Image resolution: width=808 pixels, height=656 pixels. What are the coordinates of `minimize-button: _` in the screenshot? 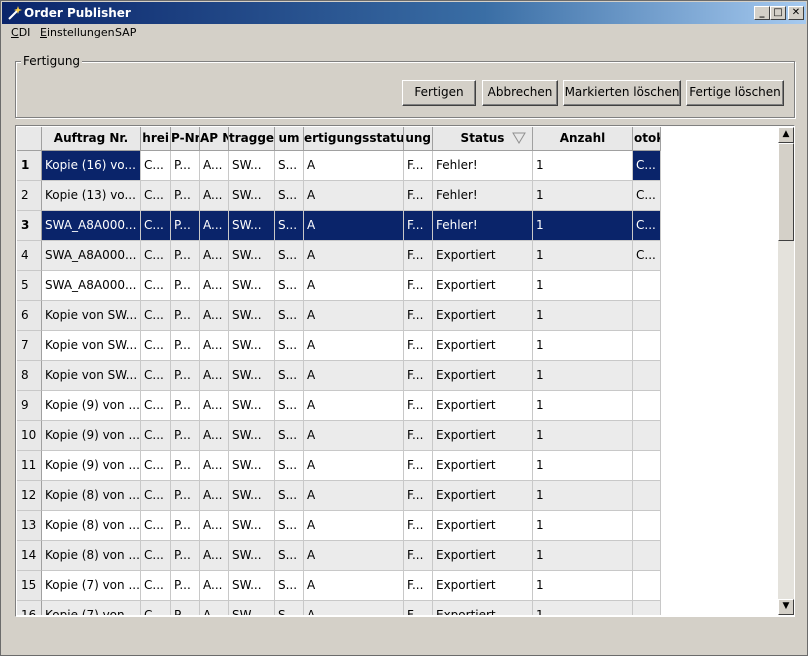 It's located at (762, 13).